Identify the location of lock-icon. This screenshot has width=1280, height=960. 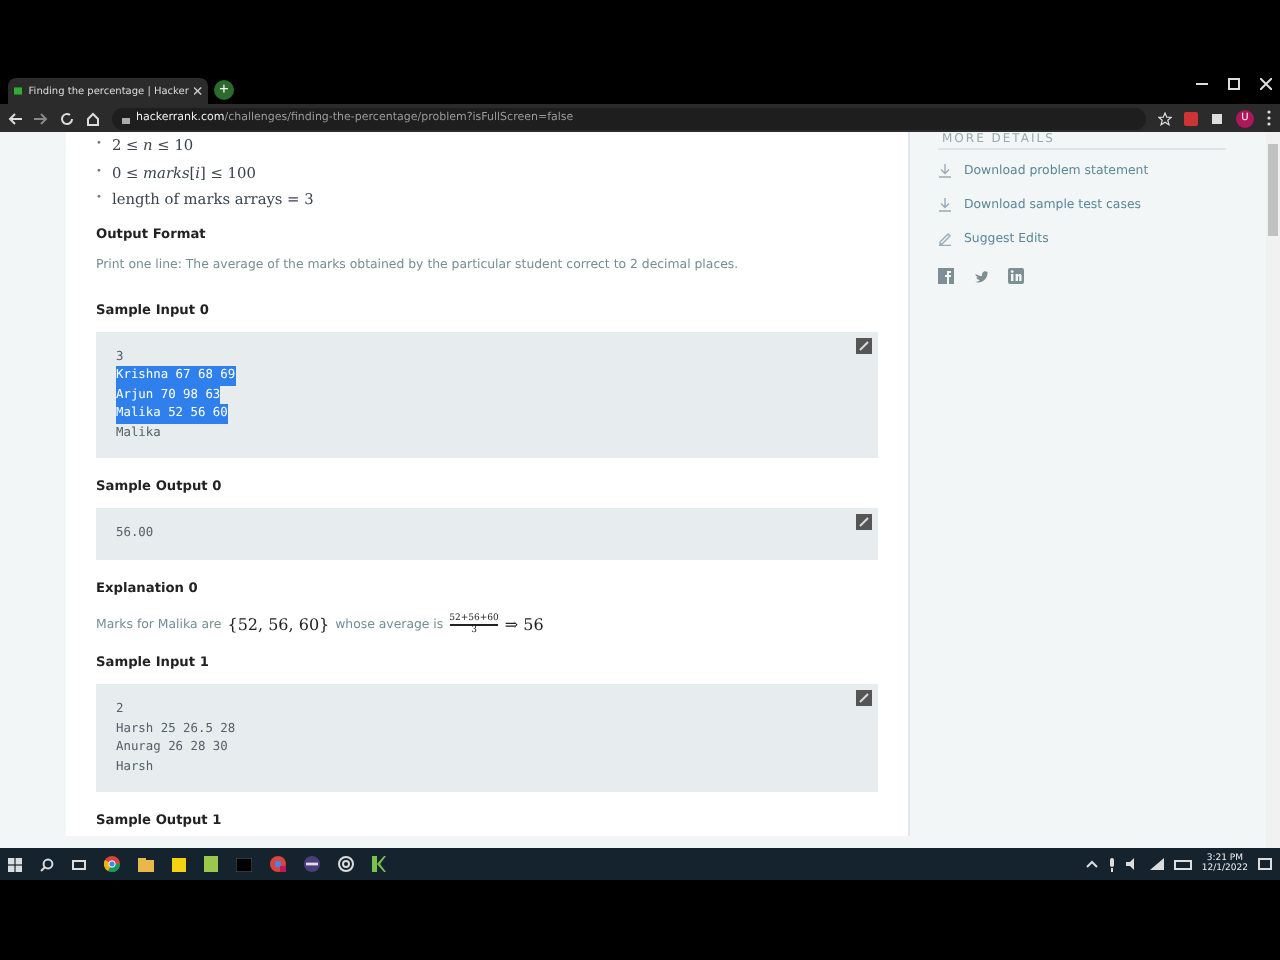
(126, 118).